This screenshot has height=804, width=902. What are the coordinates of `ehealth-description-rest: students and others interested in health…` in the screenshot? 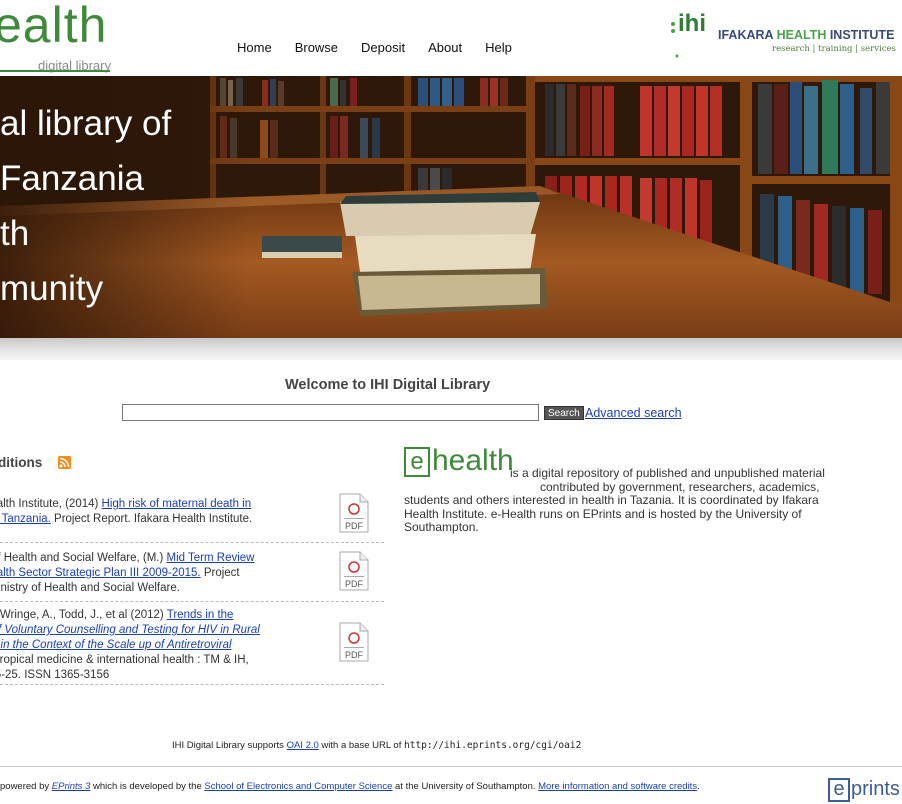 It's located at (611, 513).